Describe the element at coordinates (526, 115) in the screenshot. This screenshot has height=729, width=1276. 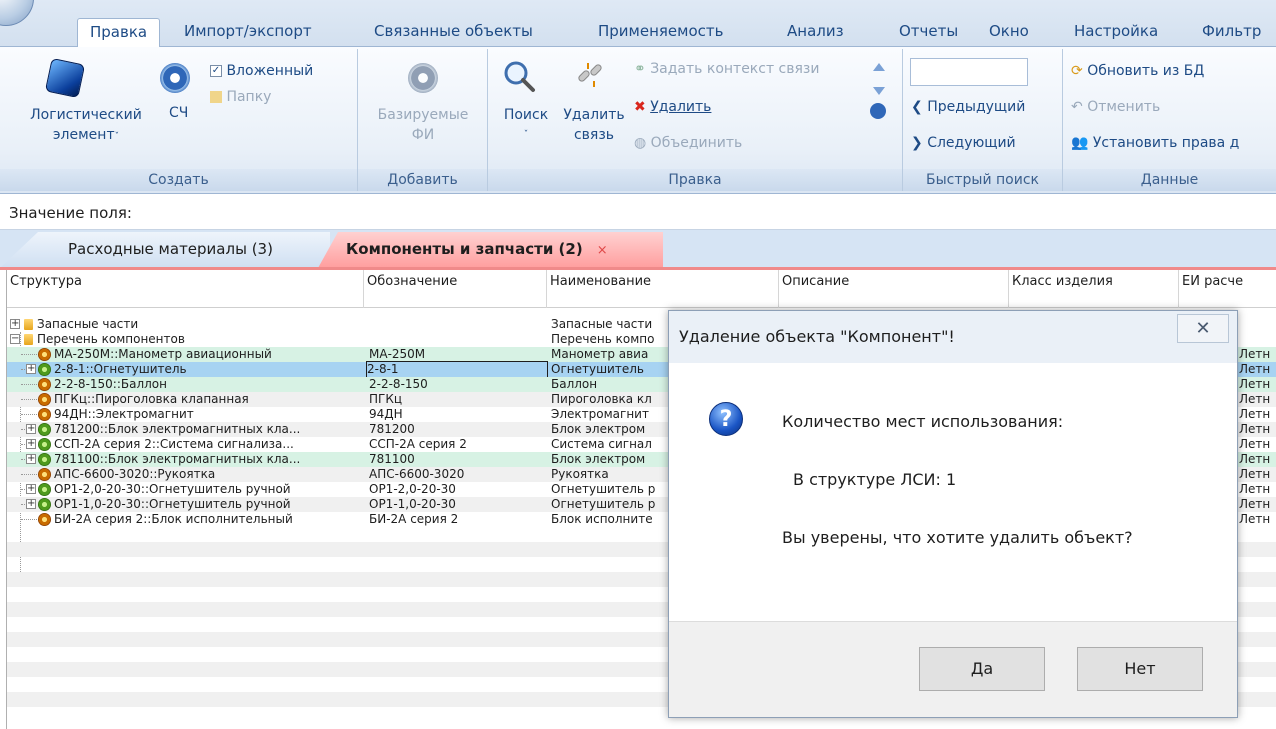
I see `search-label: Поиск` at that location.